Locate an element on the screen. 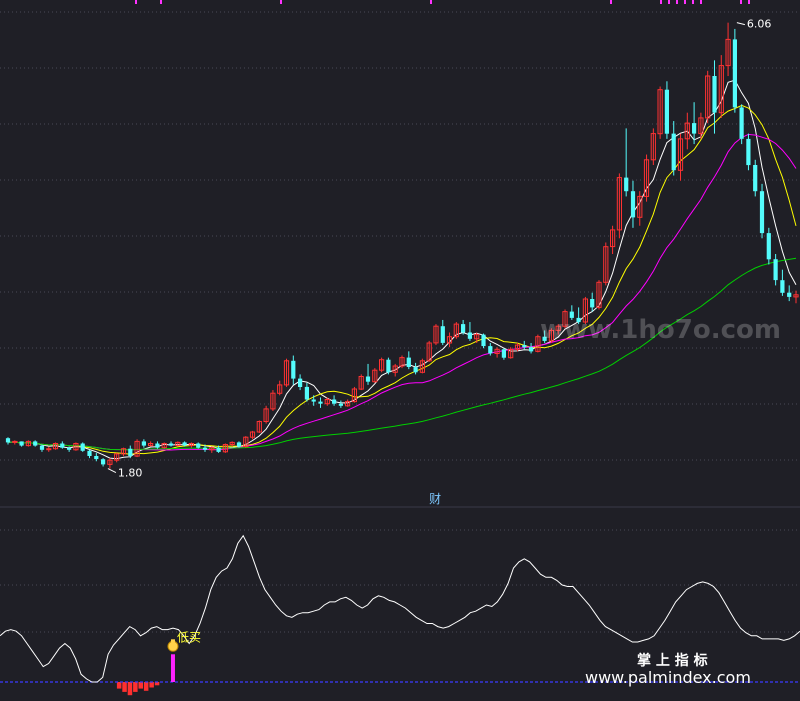 The image size is (800, 701). watermark-top: www.1ho7o.com is located at coordinates (660, 330).